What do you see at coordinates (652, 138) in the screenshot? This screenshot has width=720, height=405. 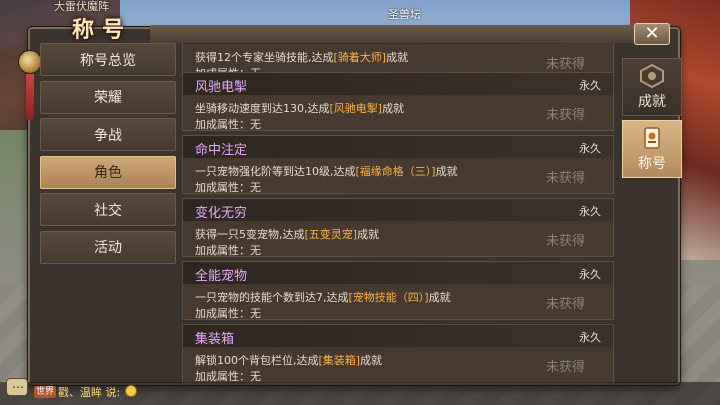 I see `title-scroll-icon` at bounding box center [652, 138].